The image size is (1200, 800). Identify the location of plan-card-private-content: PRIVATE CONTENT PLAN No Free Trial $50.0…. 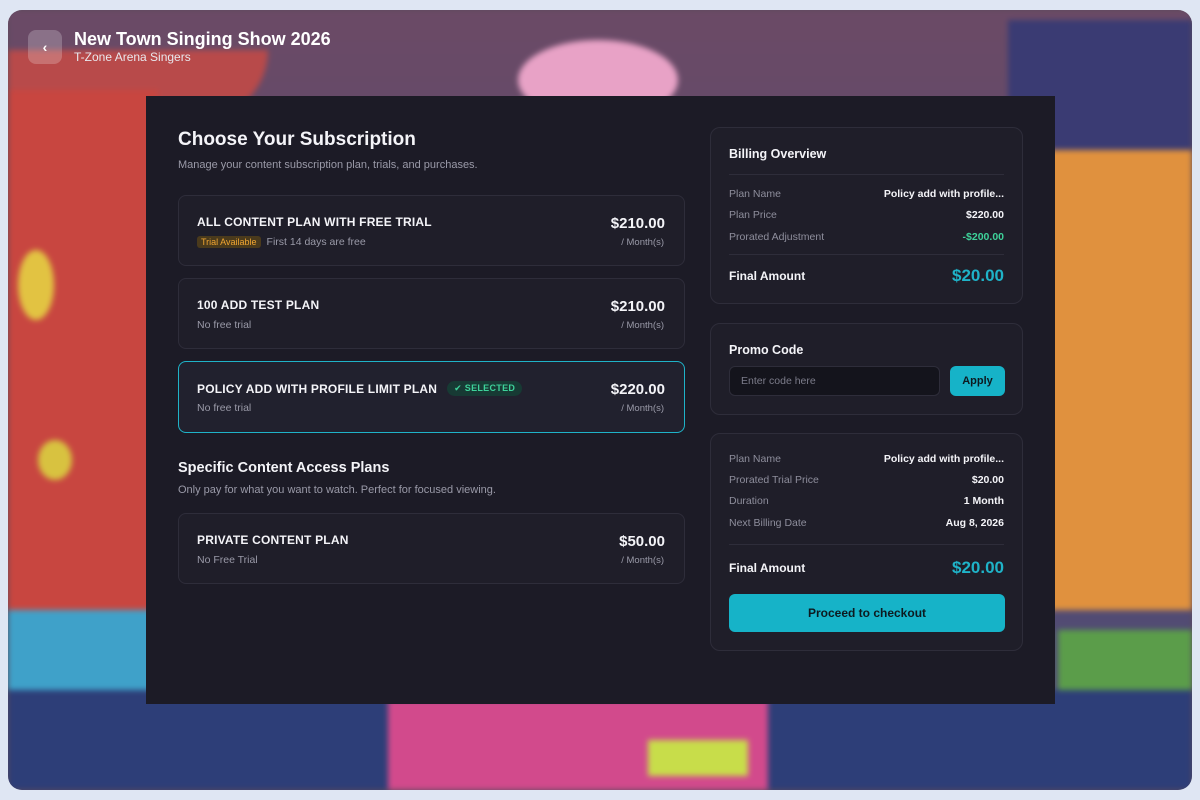
(431, 548).